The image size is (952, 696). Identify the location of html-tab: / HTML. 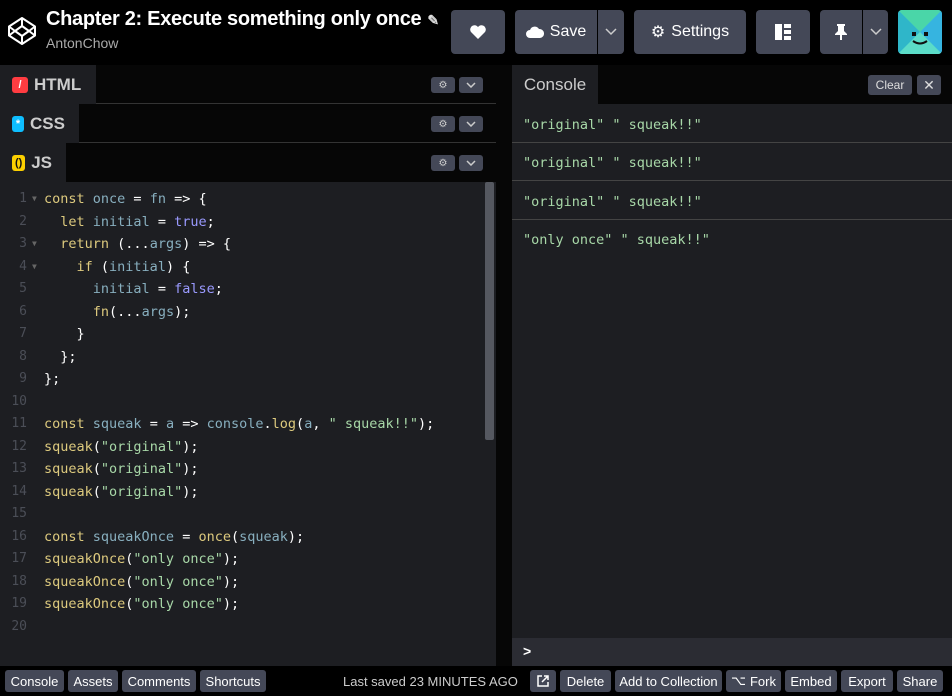
(48, 84).